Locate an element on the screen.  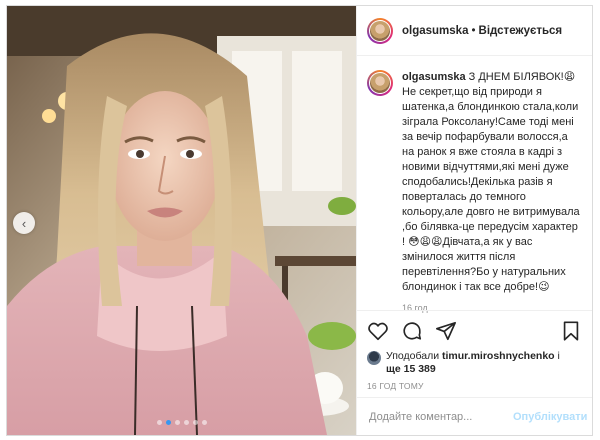
chevron-left-icon: ‹ is located at coordinates (24, 223).